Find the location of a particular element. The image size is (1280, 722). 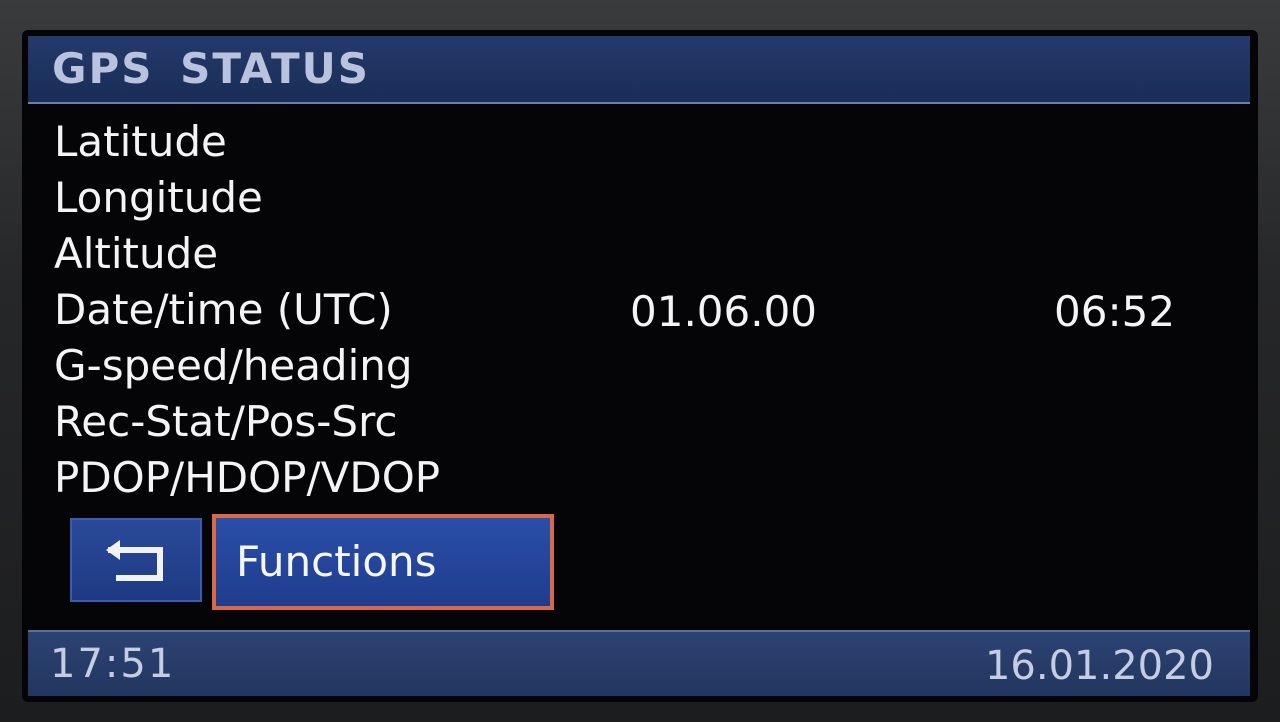

row-altitude: Altitude is located at coordinates (644, 254).